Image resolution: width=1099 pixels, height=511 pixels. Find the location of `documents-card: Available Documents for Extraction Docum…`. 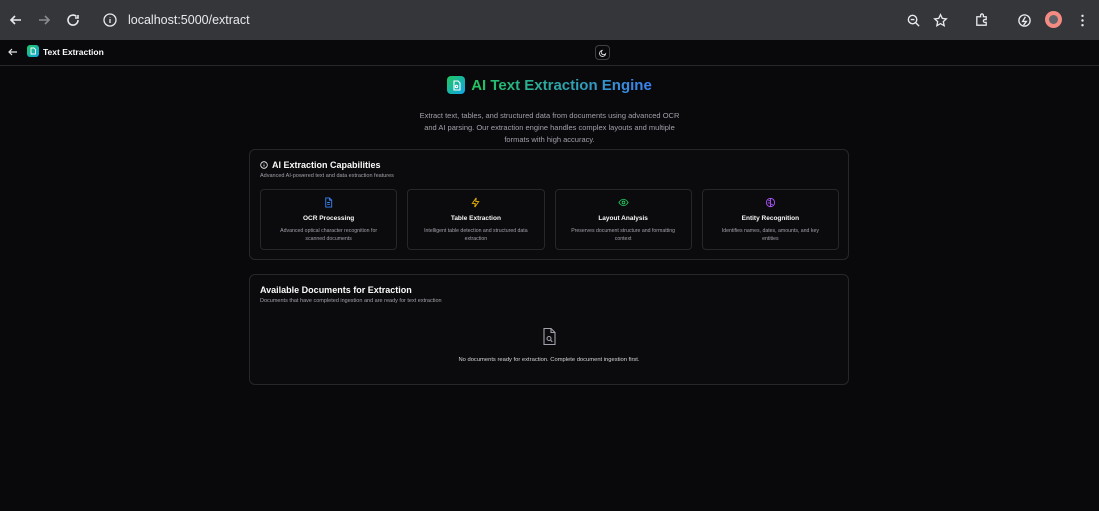

documents-card: Available Documents for Extraction Docum… is located at coordinates (549, 329).